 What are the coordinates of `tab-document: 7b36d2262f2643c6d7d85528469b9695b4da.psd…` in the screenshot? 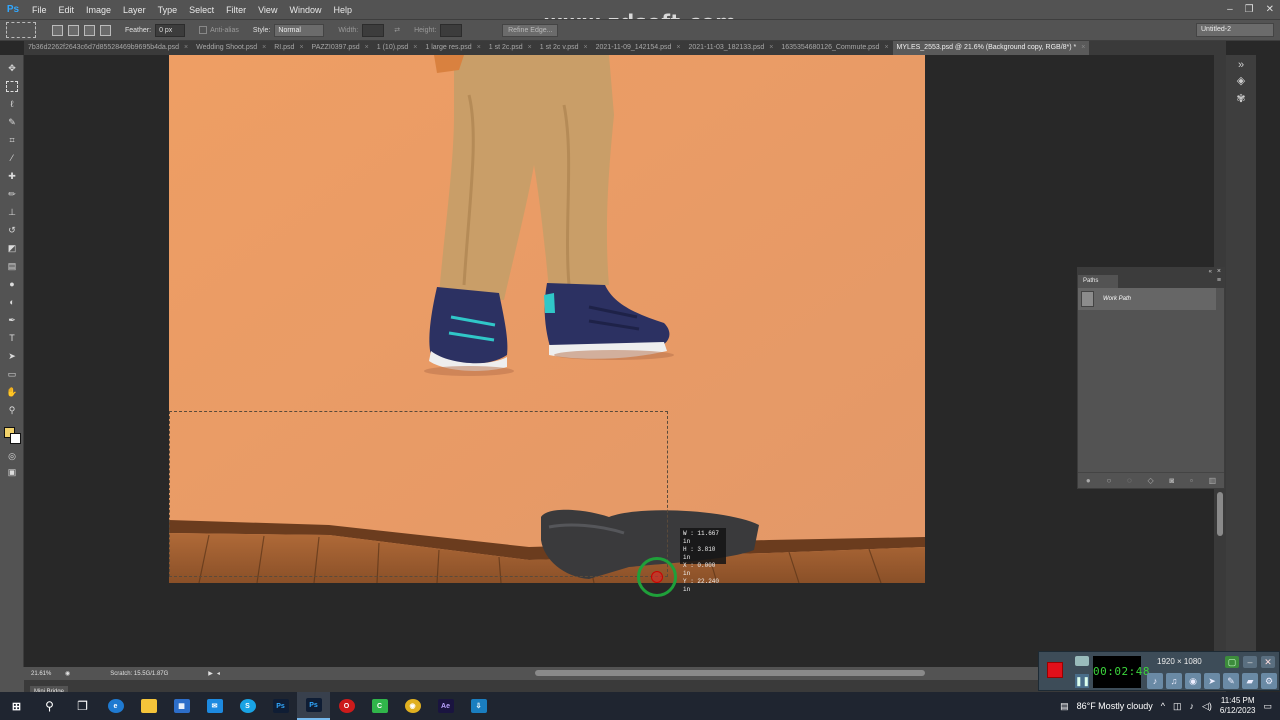 It's located at (108, 48).